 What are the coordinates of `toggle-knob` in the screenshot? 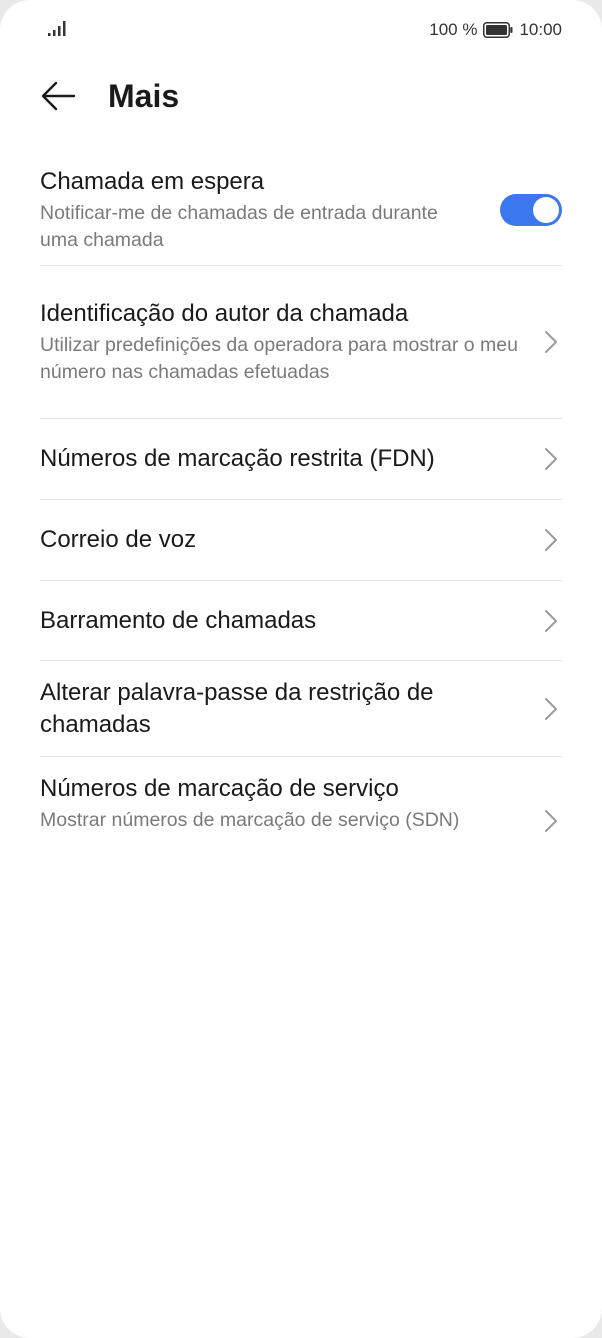 It's located at (546, 209).